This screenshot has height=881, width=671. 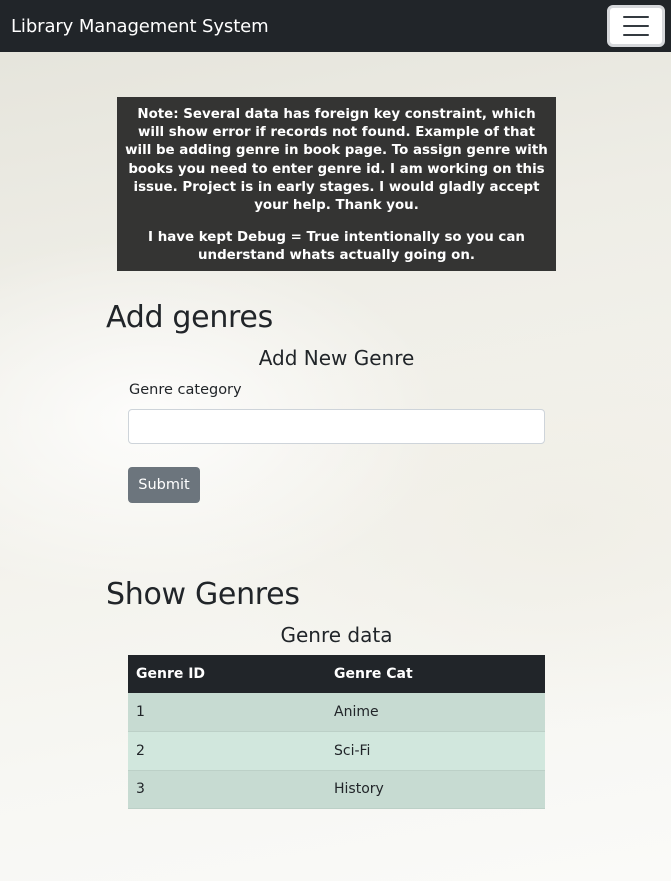 I want to click on table-row: 2 Sci-Fi, so click(x=336, y=750).